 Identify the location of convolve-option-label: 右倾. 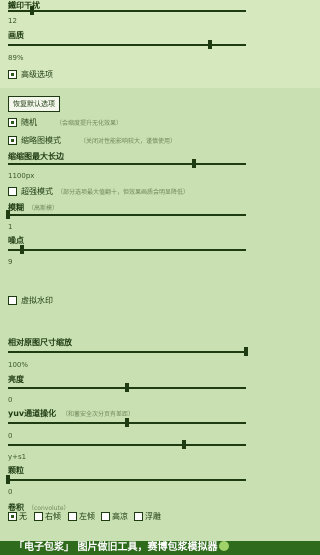
(53, 516).